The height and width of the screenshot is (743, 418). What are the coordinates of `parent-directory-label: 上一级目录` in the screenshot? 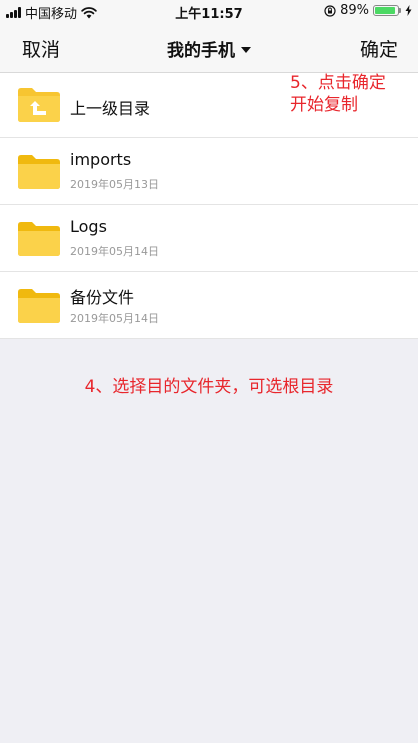 It's located at (110, 108).